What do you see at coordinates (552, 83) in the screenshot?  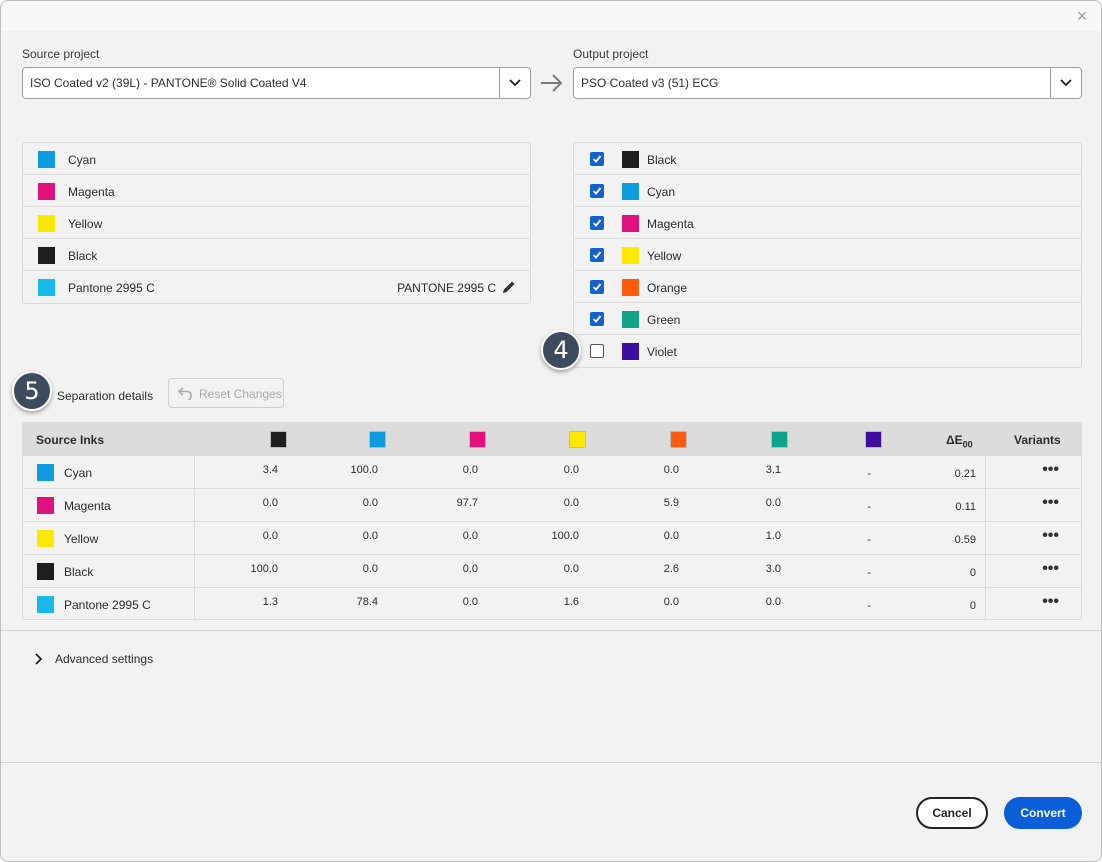 I see `arrow-right-icon` at bounding box center [552, 83].